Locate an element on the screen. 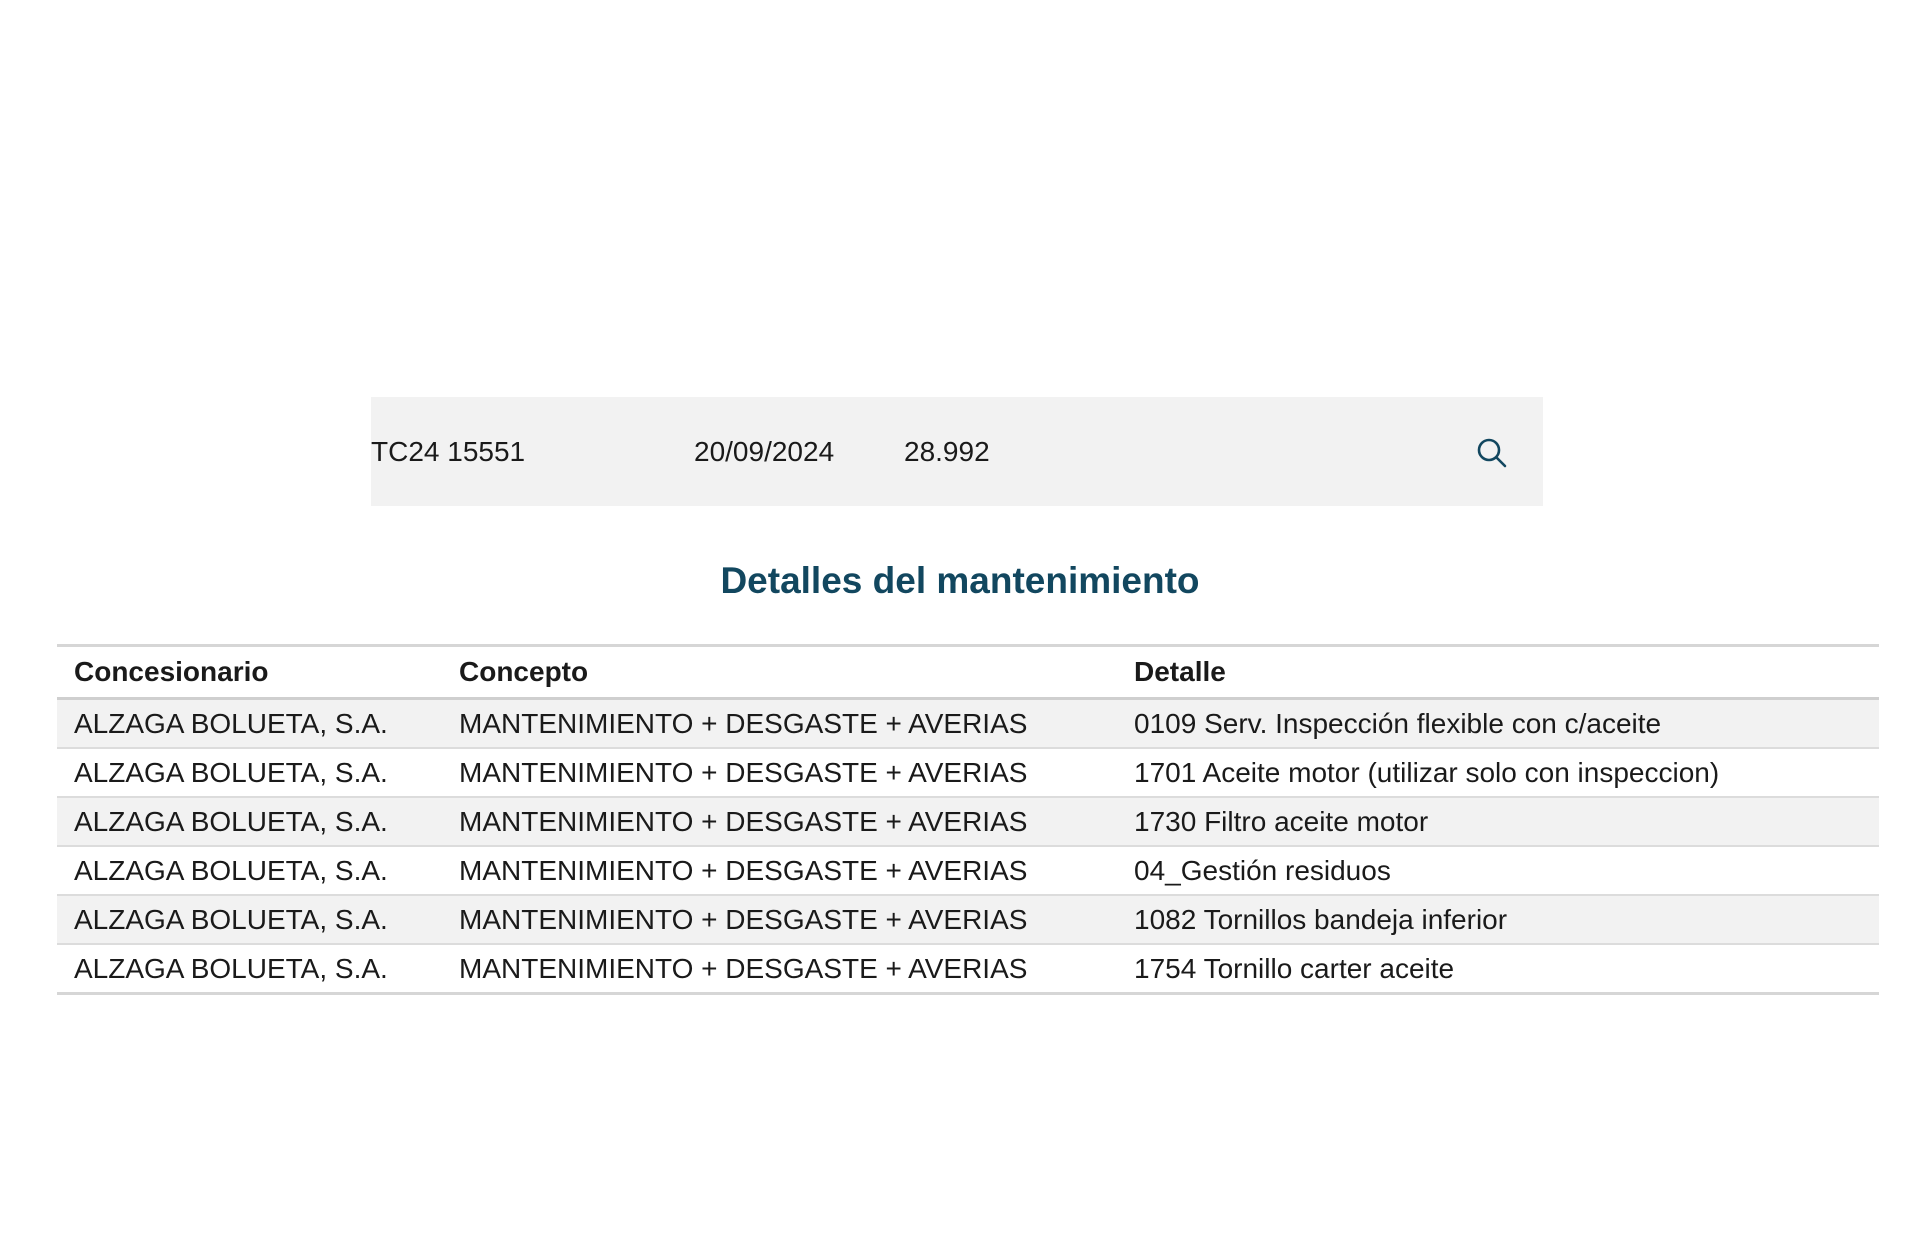 The width and height of the screenshot is (1920, 1260). cell-detail: 1730 Filtro aceite motor is located at coordinates (1281, 821).